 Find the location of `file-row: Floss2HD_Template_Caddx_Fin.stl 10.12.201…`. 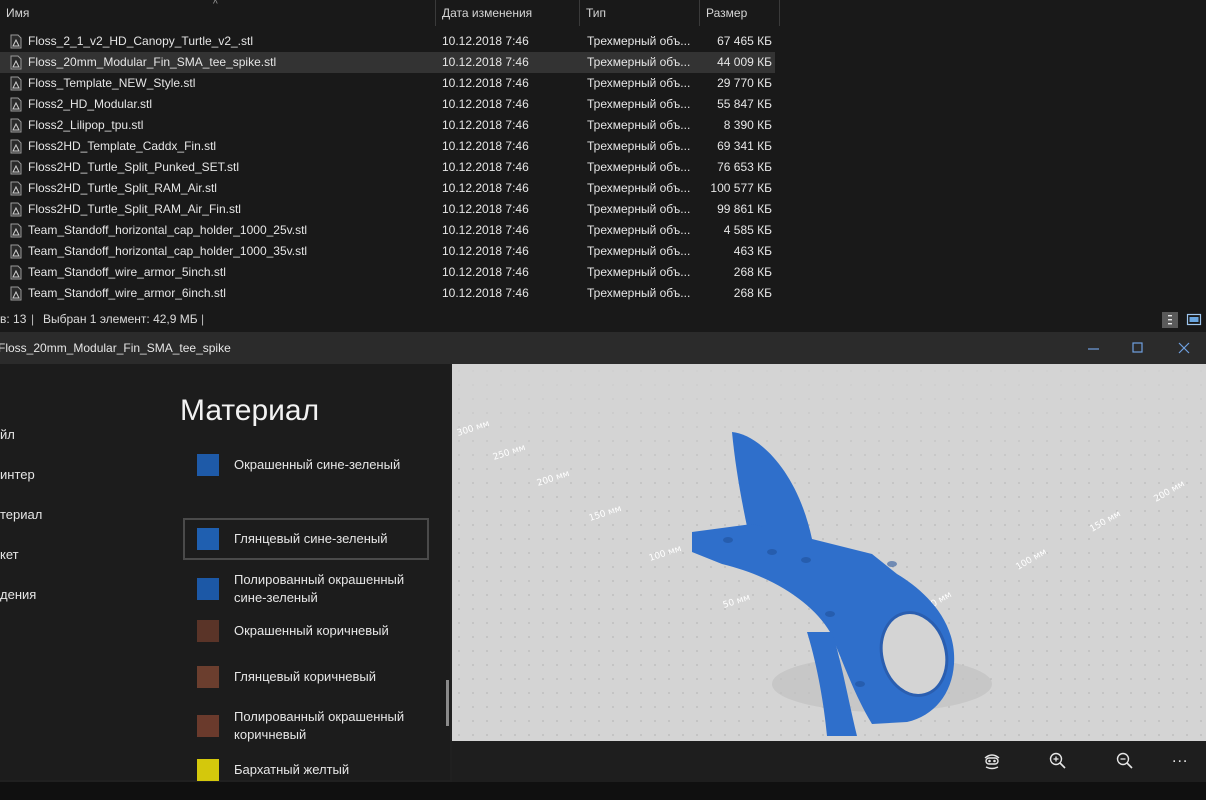

file-row: Floss2HD_Template_Caddx_Fin.stl 10.12.201… is located at coordinates (390, 146).